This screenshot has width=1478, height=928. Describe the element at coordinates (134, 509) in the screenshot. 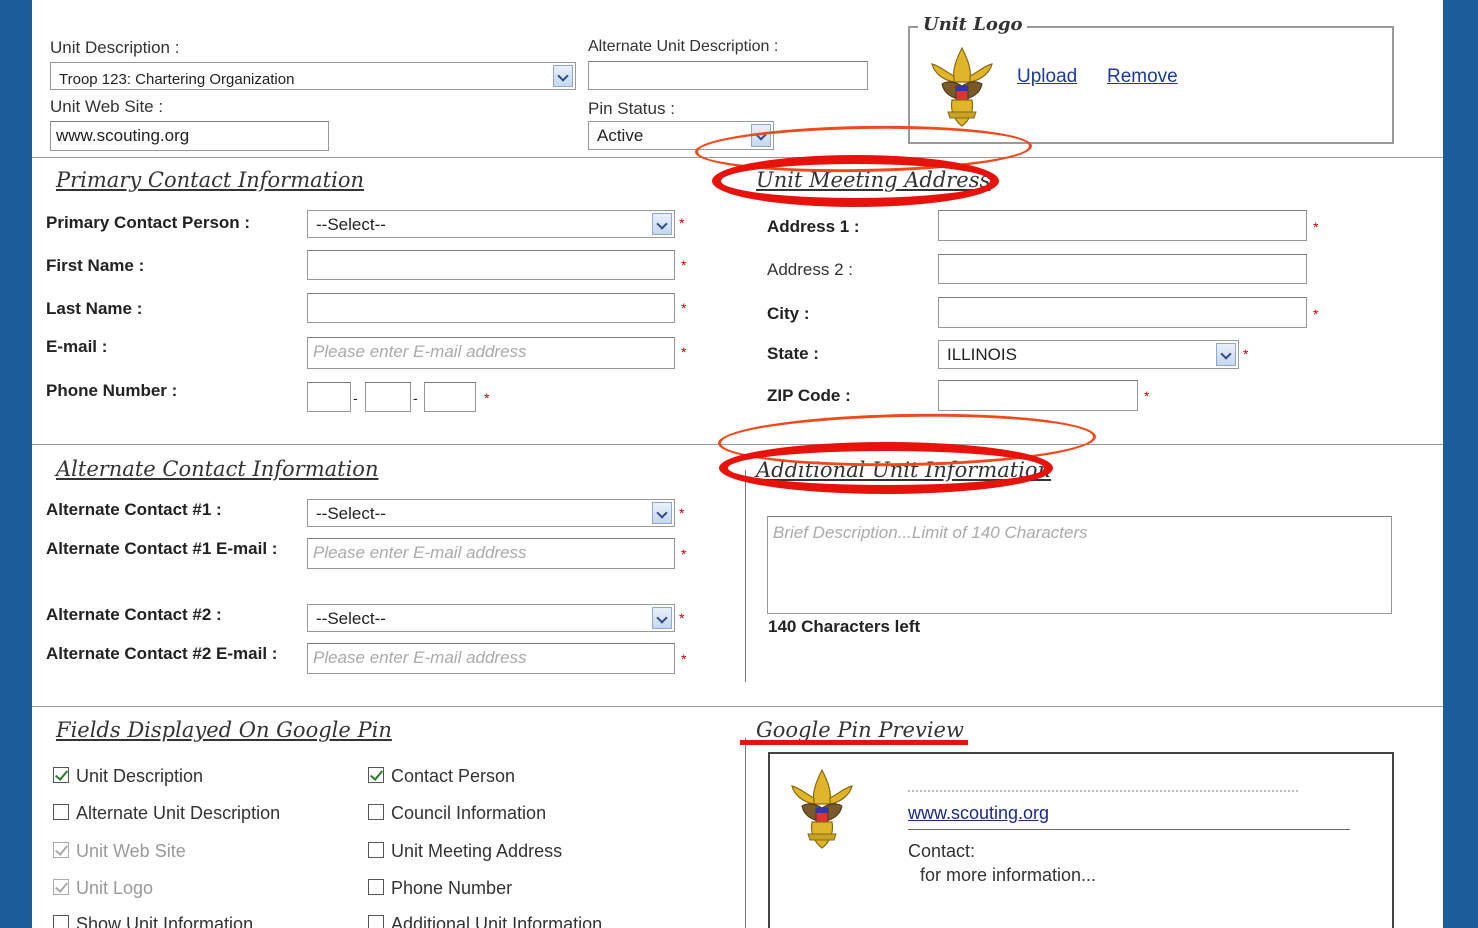

I see `alt-contact1-label: Alternate Contact #1 :` at that location.